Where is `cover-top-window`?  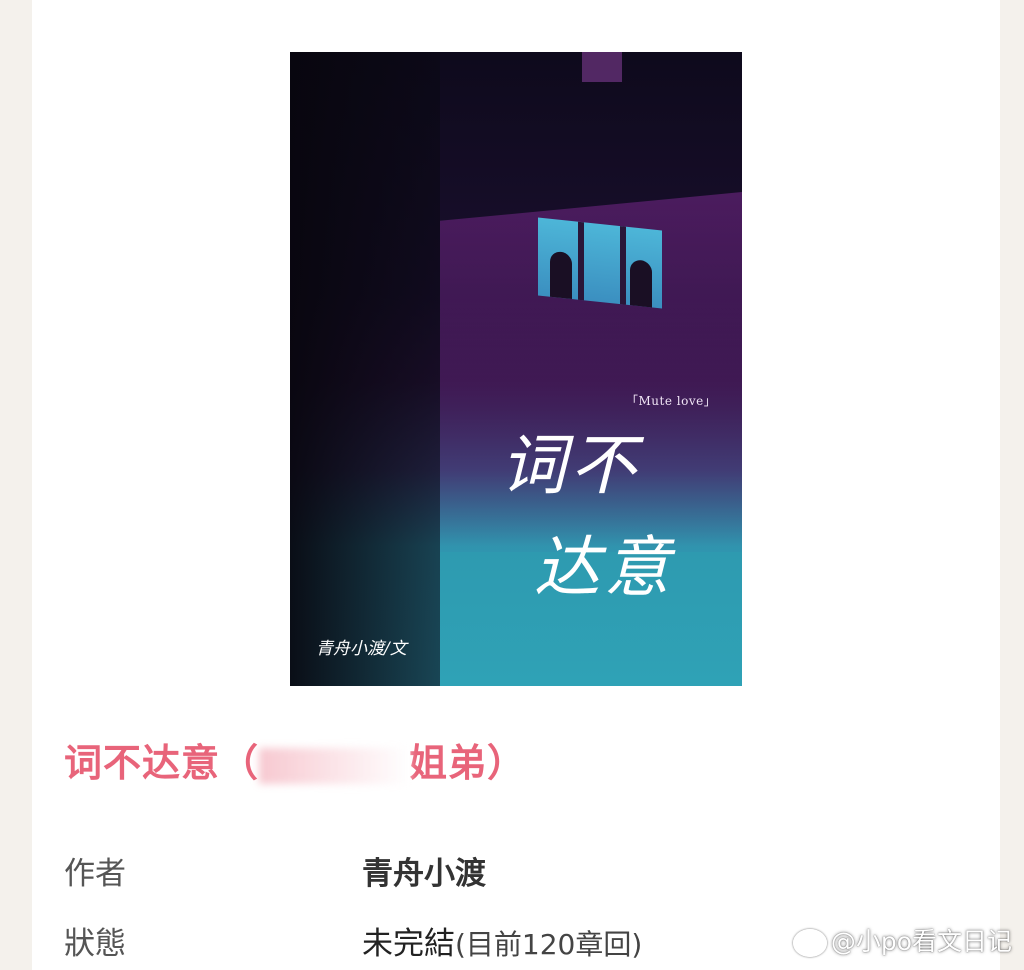
cover-top-window is located at coordinates (602, 67).